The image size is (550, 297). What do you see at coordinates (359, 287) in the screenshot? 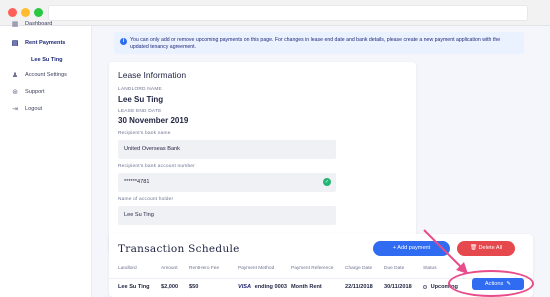
I see `cell-charge-date: 22/11/2018` at bounding box center [359, 287].